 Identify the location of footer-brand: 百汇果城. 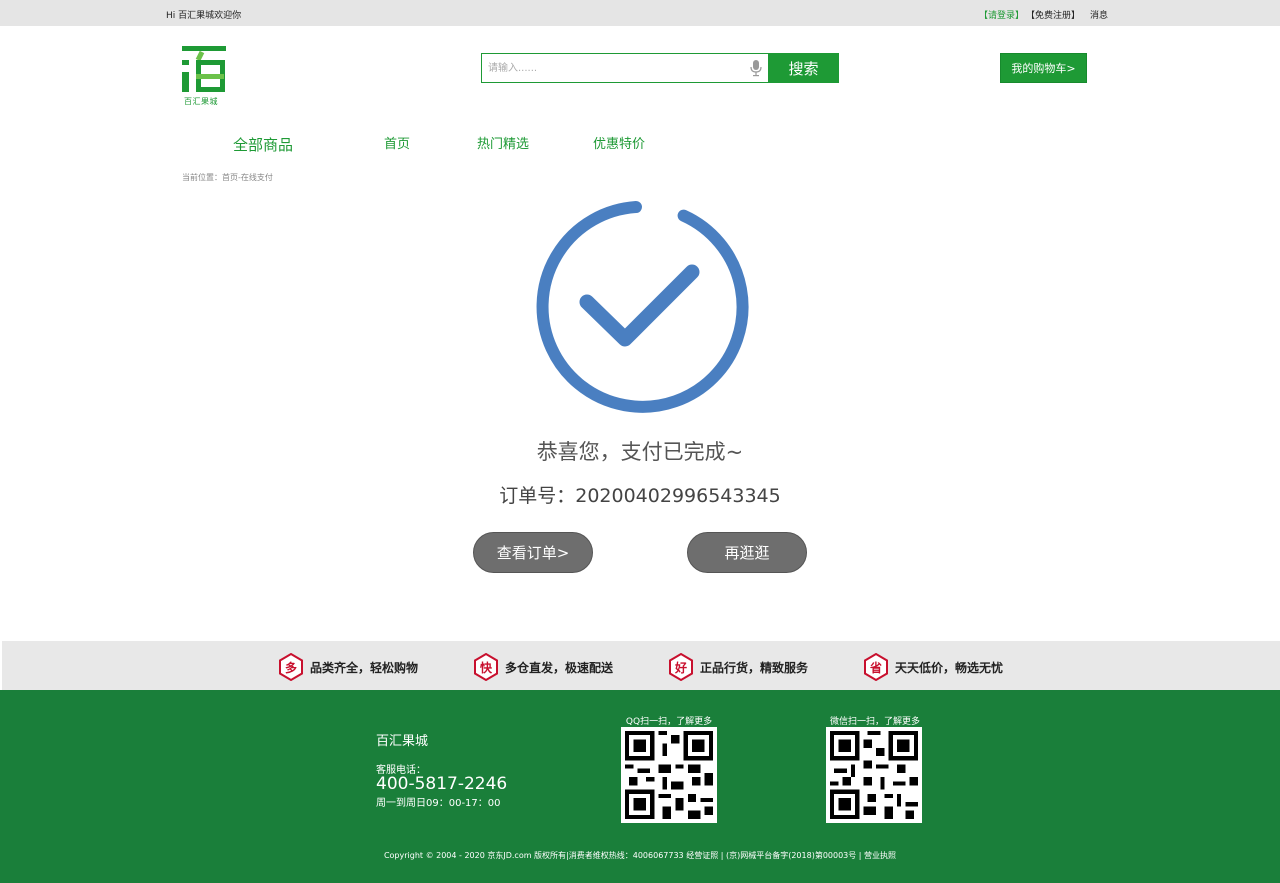
(402, 741).